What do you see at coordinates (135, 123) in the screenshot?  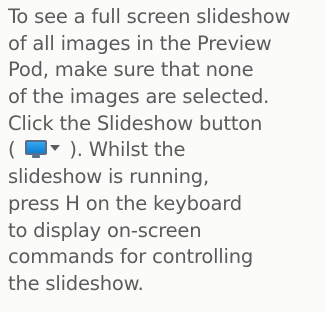 I see `paragraph-line-5: Click the Slideshow button` at bounding box center [135, 123].